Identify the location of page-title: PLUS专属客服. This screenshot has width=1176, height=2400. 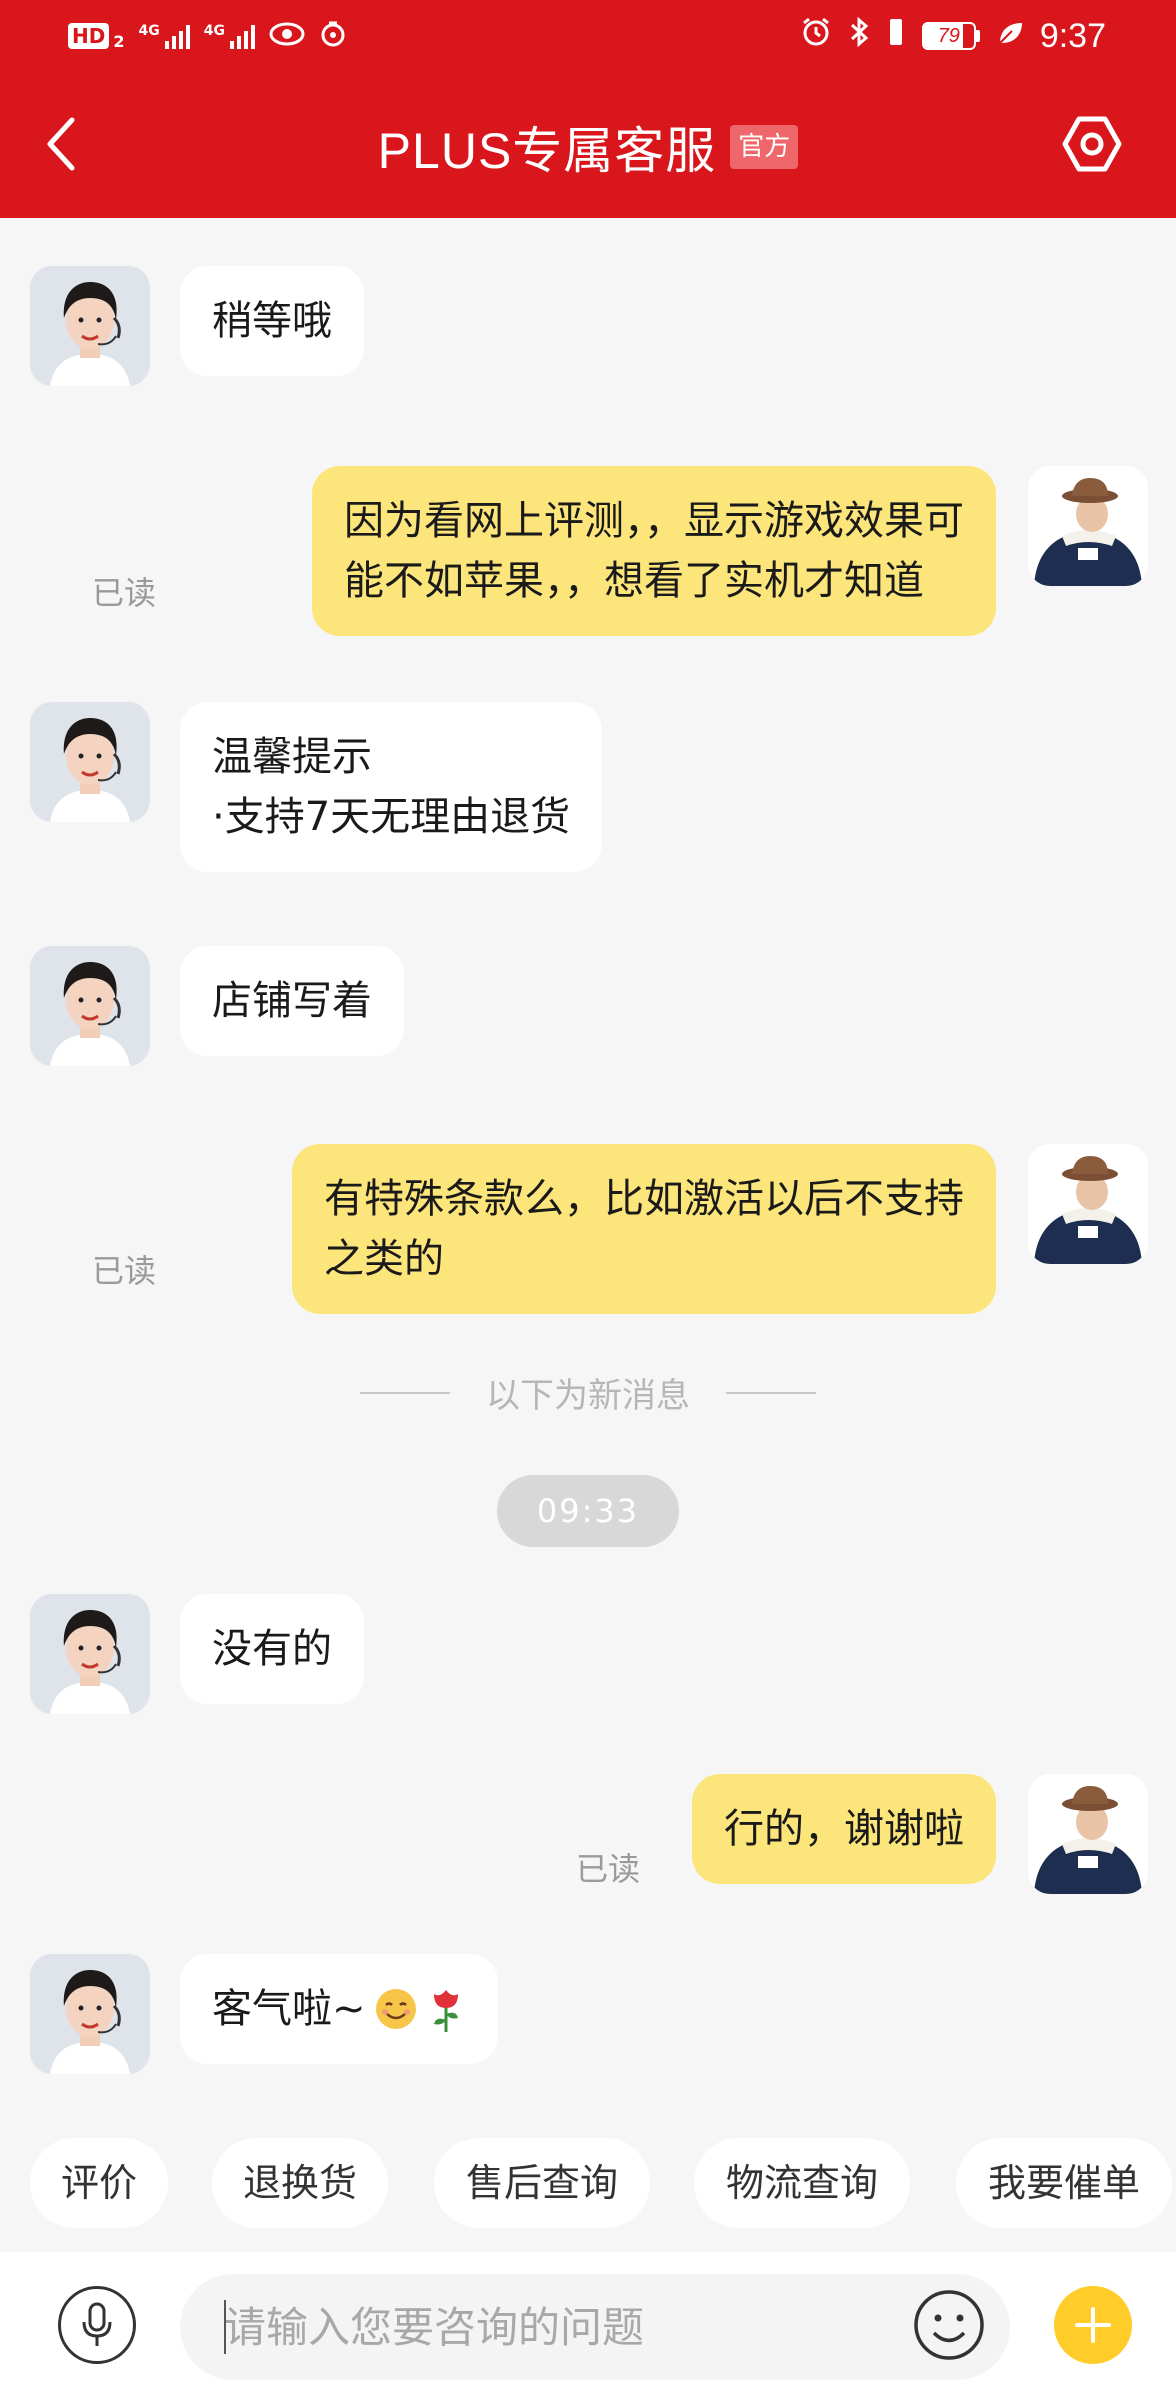
(547, 151).